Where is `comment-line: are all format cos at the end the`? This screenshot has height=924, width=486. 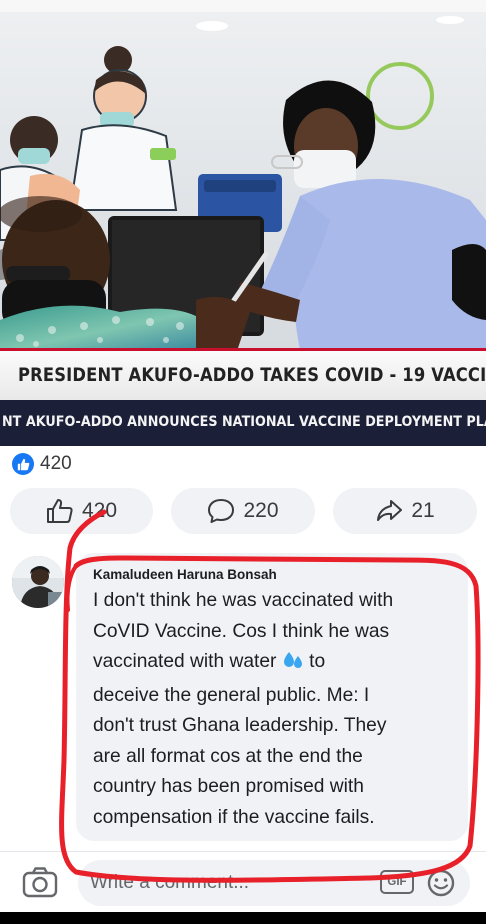 comment-line: are all format cos at the end the is located at coordinates (228, 756).